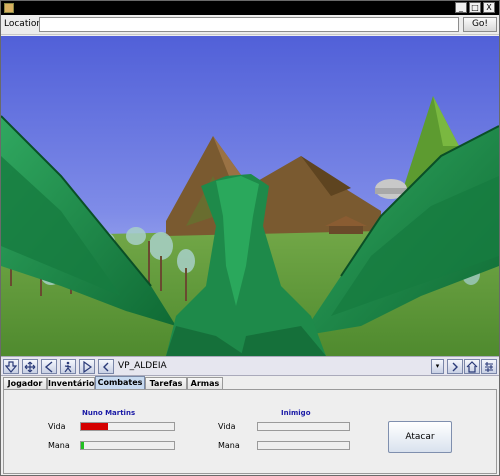 This screenshot has height=476, width=500. I want to click on title-bar: _ □ X, so click(250, 8).